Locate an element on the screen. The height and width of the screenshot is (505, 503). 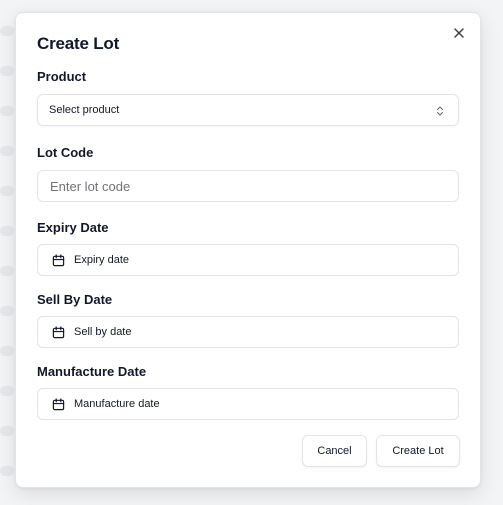
product-select: Select product is located at coordinates (248, 110).